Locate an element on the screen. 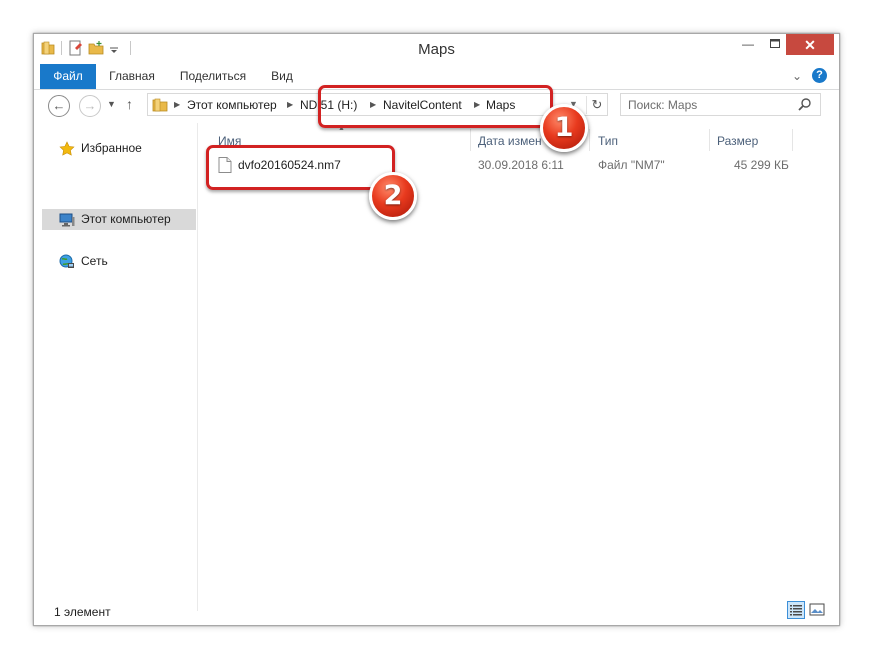  star-icon is located at coordinates (67, 149).